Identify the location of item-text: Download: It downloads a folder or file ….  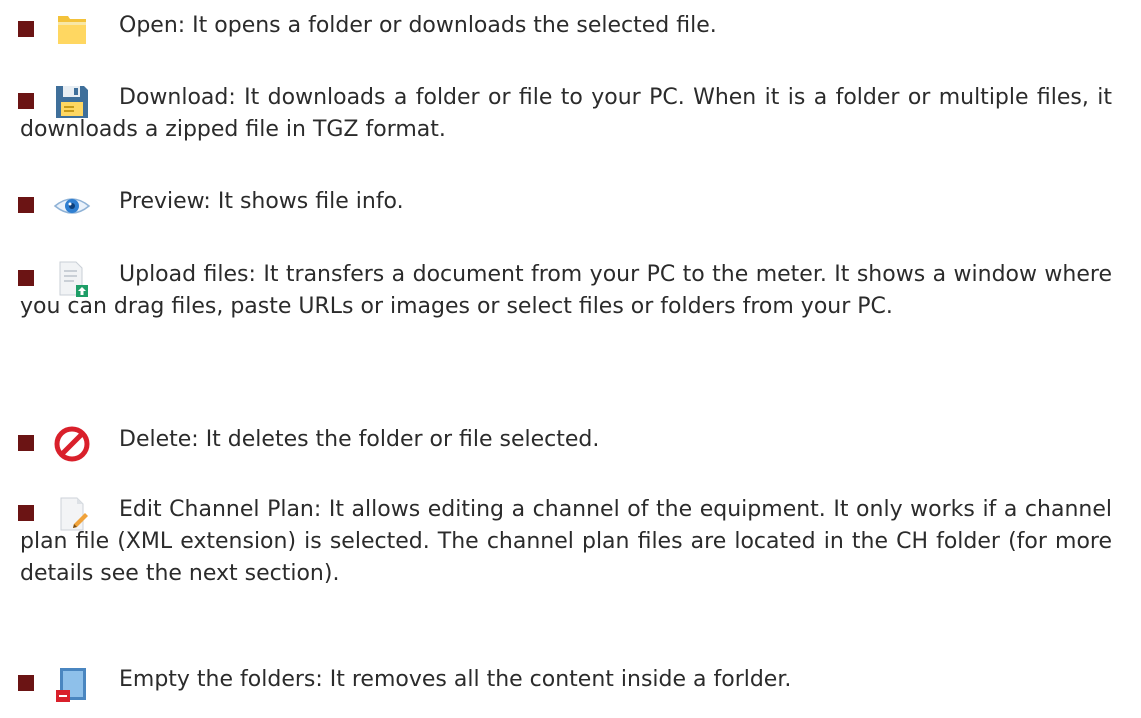
(566, 113).